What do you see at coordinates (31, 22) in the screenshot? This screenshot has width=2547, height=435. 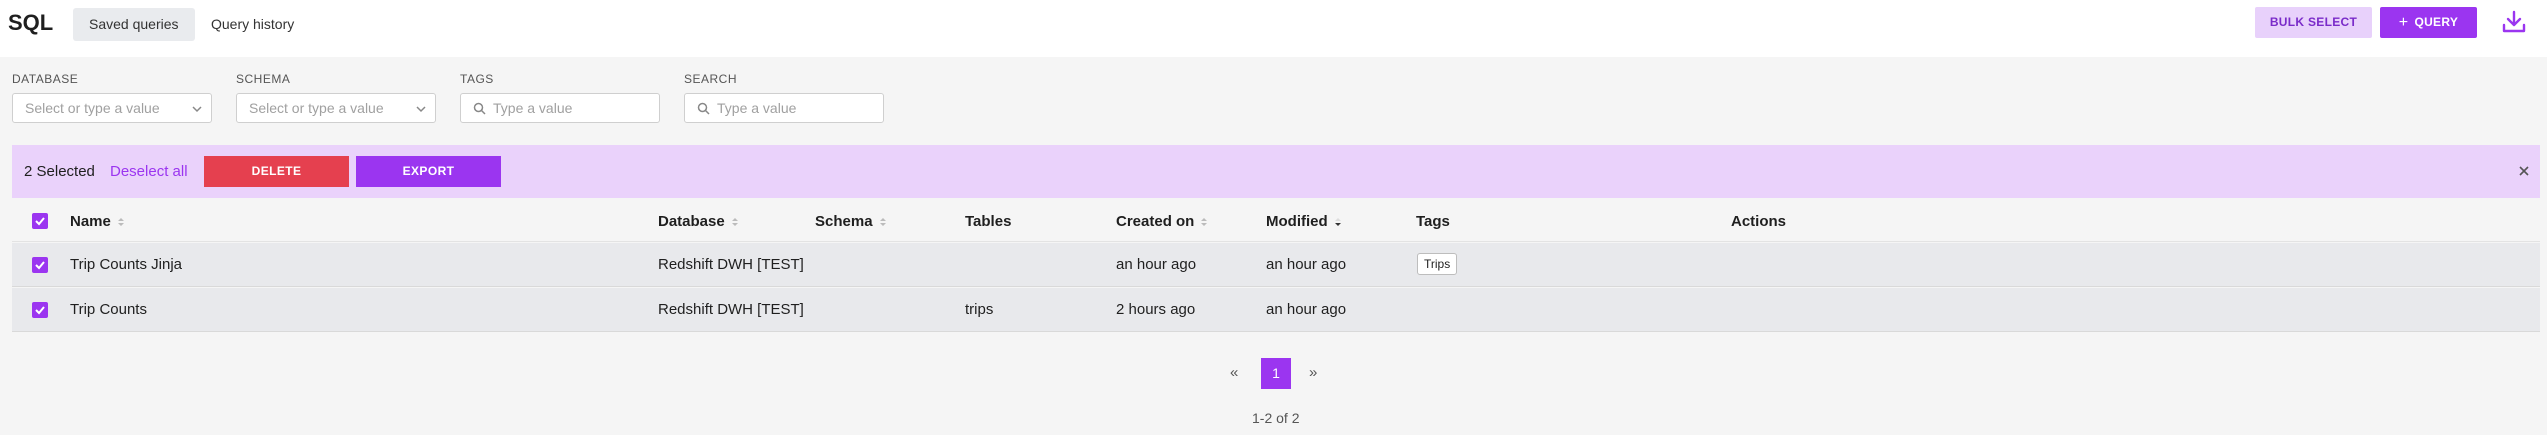 I see `page-title: SQL` at bounding box center [31, 22].